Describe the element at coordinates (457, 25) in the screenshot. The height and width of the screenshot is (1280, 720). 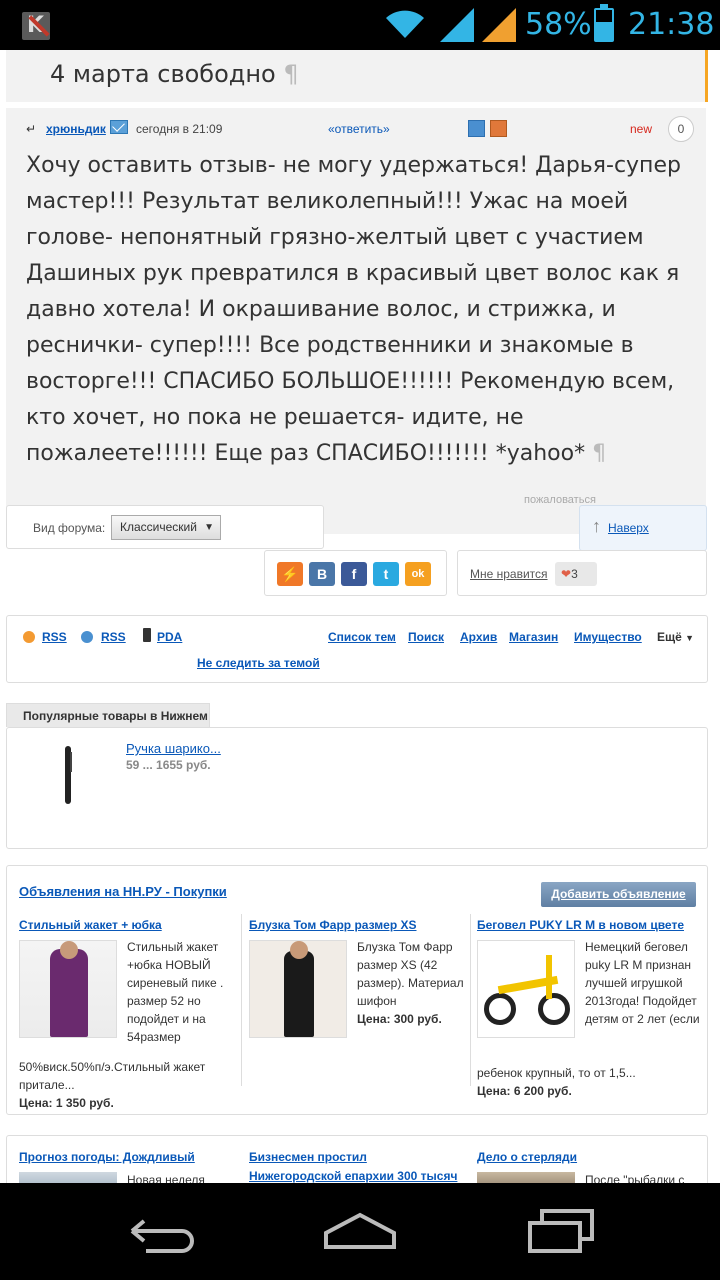
I see `signal-icon` at that location.